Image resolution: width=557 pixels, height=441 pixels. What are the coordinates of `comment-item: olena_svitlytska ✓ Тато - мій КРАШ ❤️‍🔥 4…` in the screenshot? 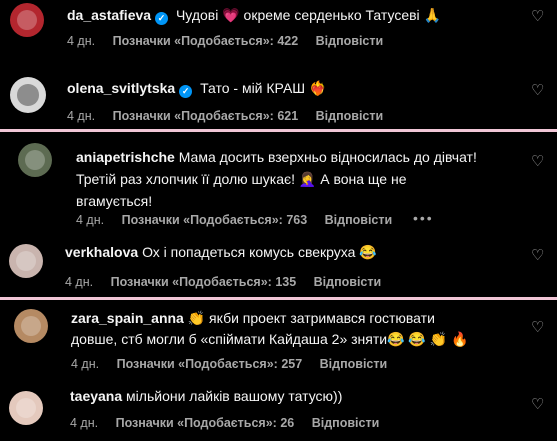 It's located at (278, 98).